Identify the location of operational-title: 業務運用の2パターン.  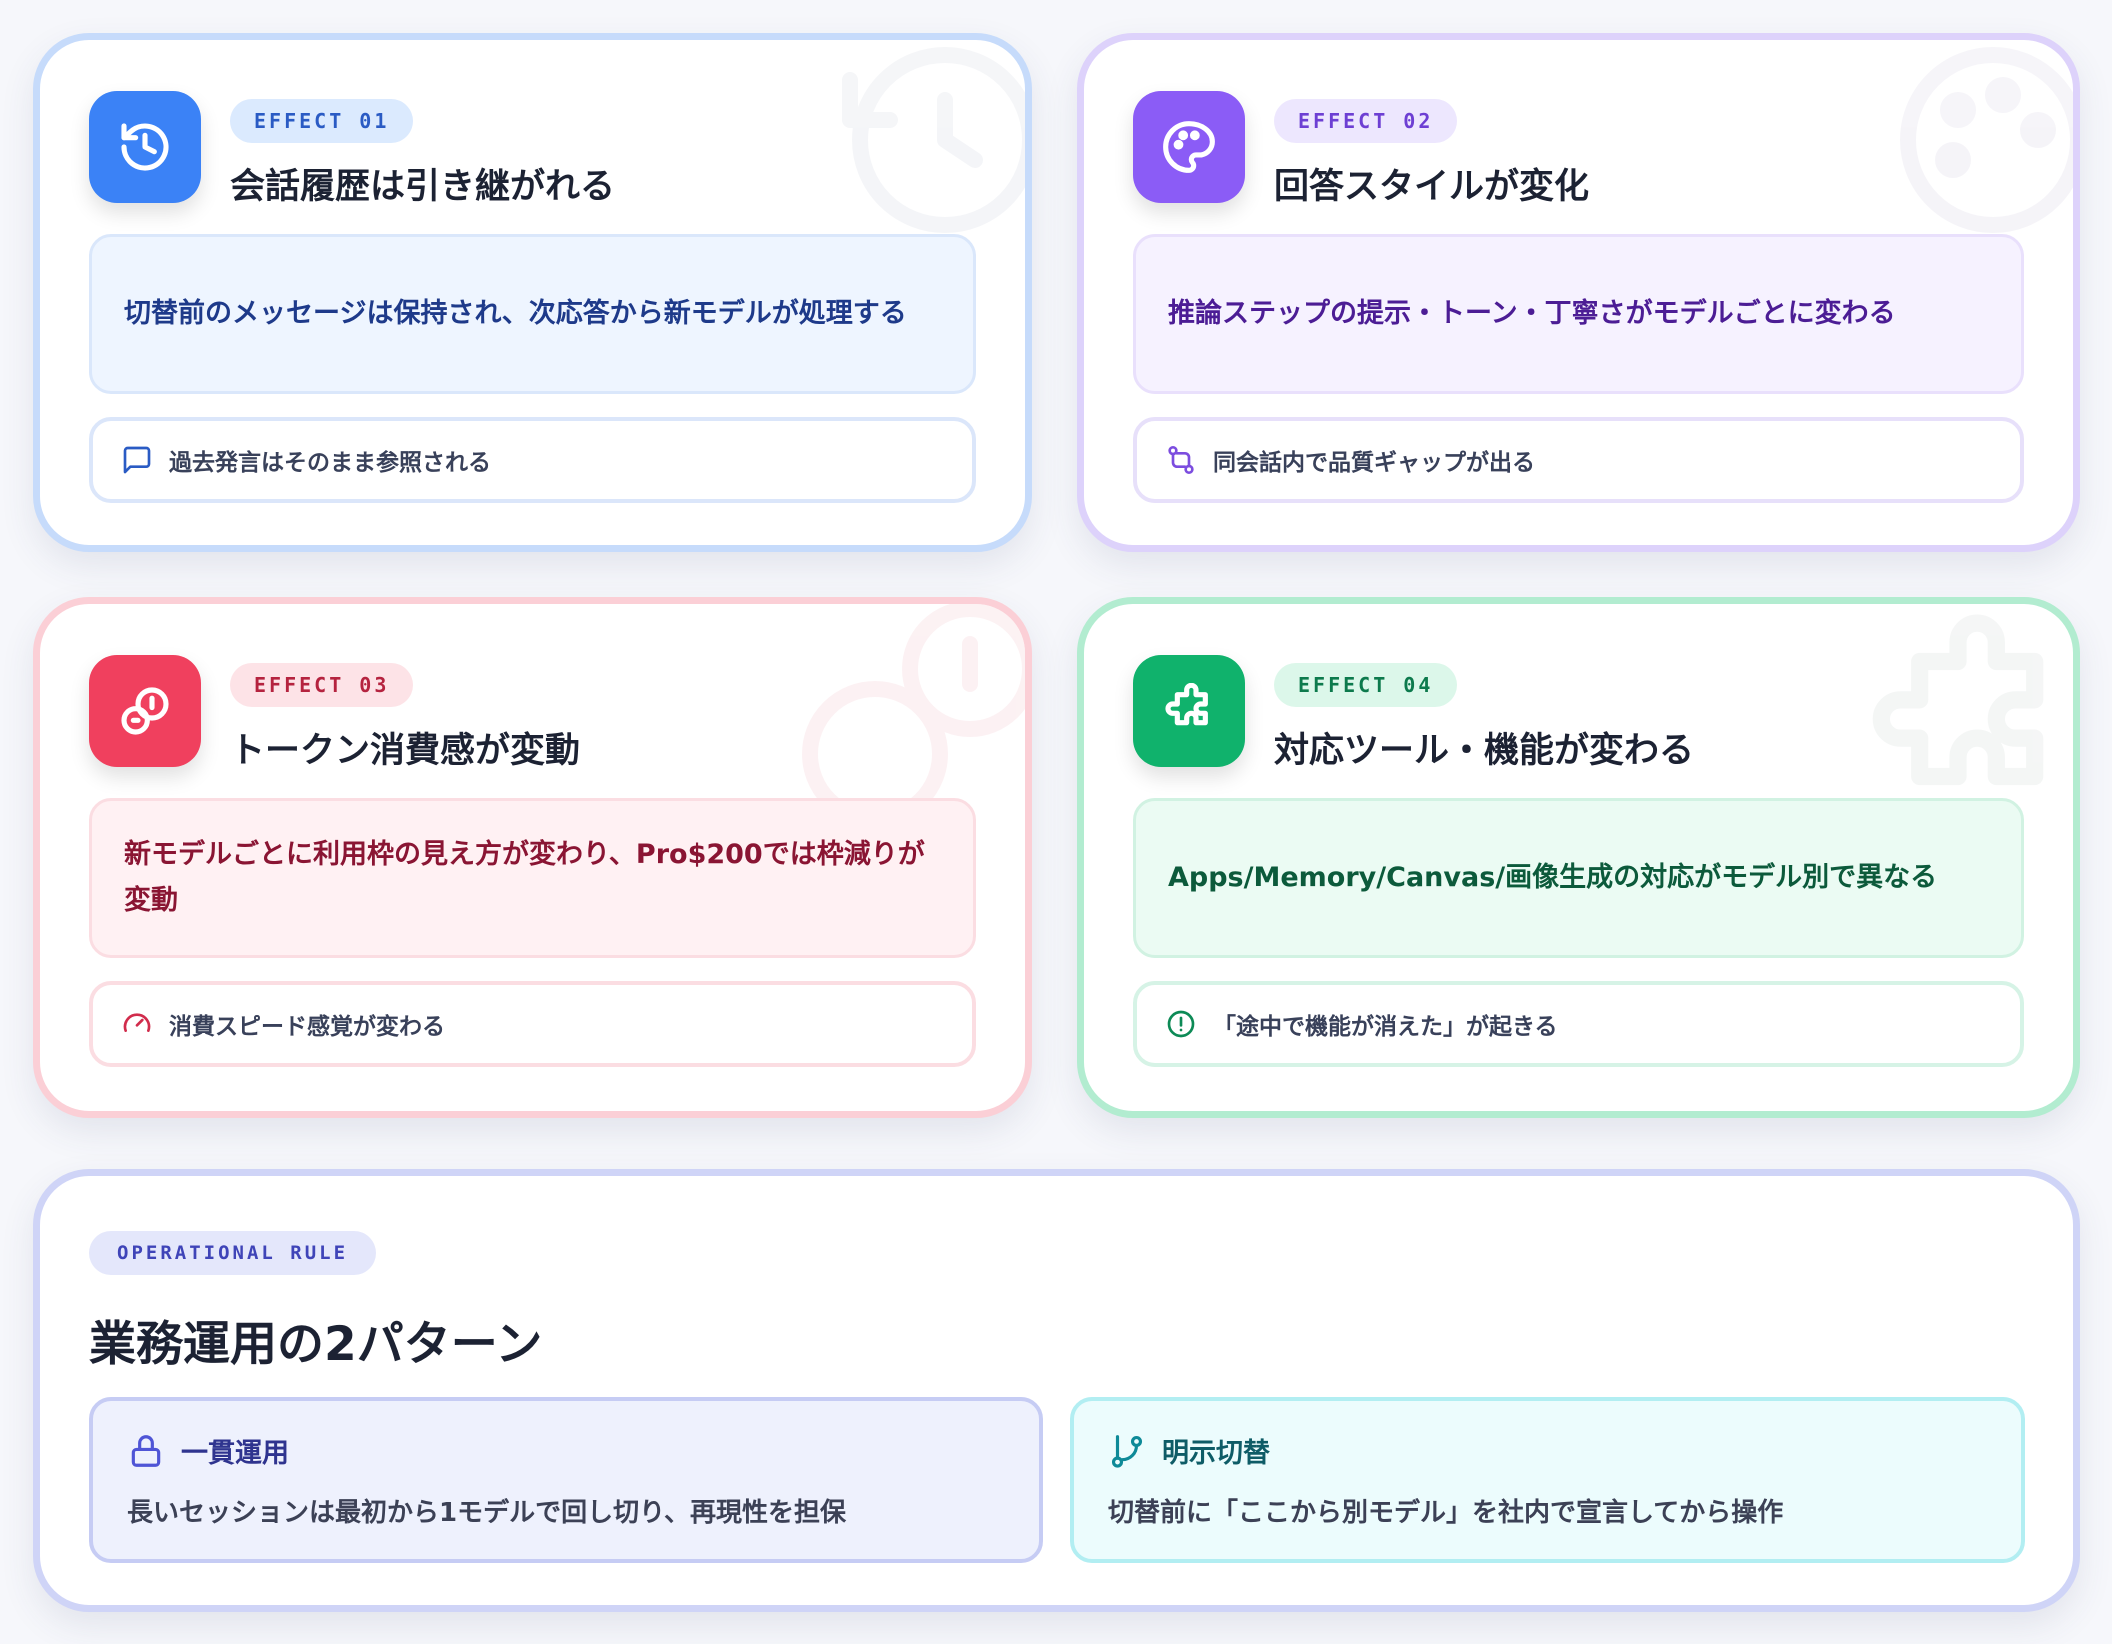
(316, 1344).